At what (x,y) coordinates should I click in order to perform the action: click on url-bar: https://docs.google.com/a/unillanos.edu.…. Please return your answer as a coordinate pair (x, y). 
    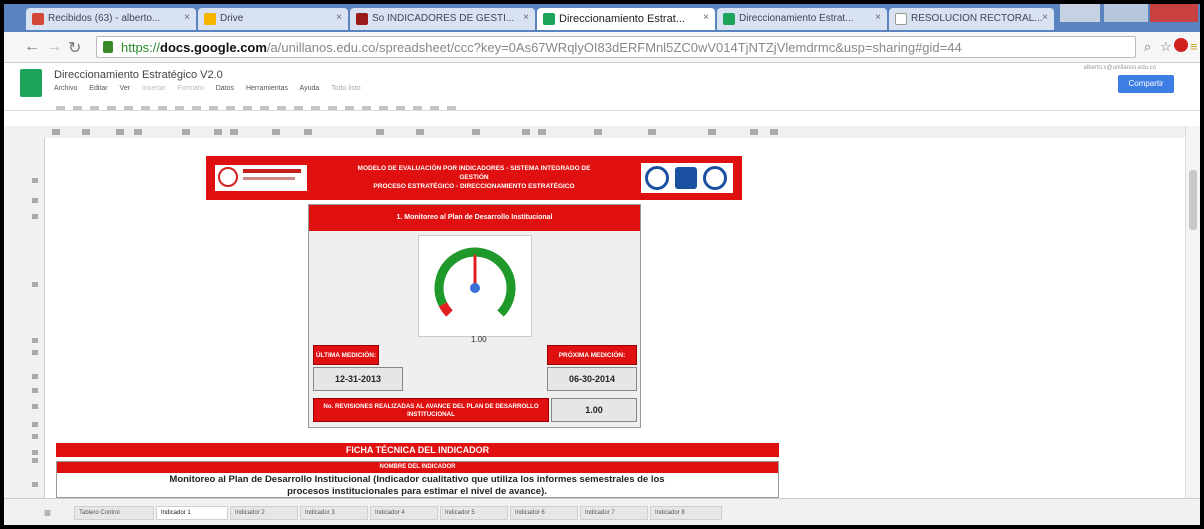
    Looking at the image, I should click on (616, 47).